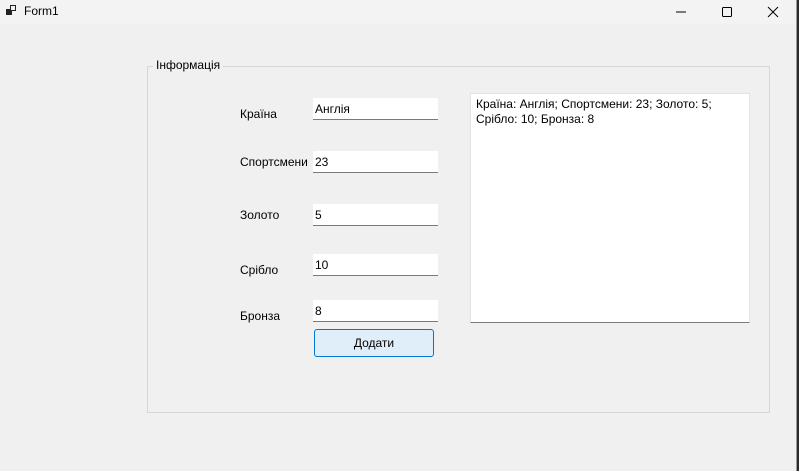 This screenshot has width=799, height=471. I want to click on groupbox-title: Інформація, so click(188, 65).